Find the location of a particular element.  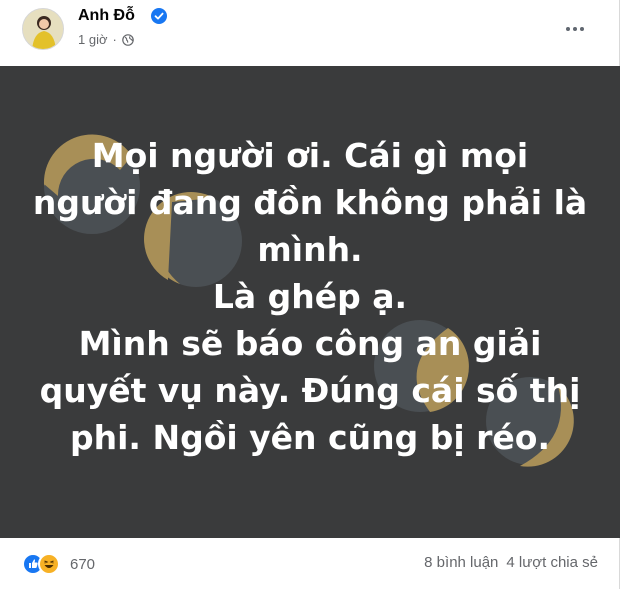

engagement-stats: 8 bình luận 4 lượt chia sẻ is located at coordinates (511, 562).